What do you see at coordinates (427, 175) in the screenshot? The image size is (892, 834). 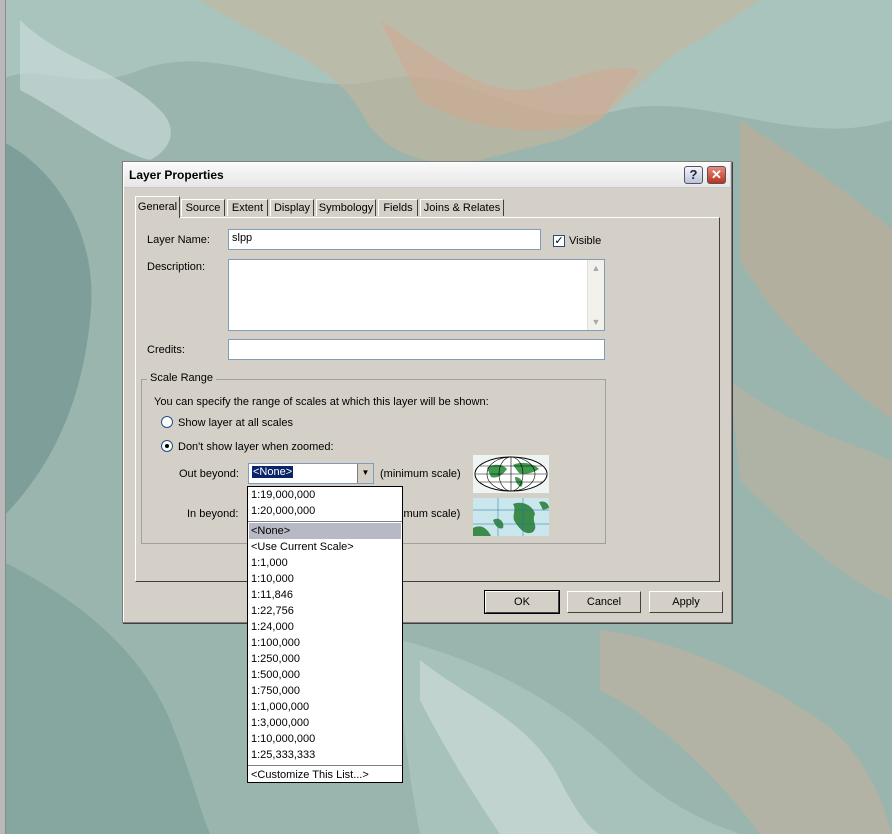 I see `dialog-titlebar: Layer Properties ? ✕` at bounding box center [427, 175].